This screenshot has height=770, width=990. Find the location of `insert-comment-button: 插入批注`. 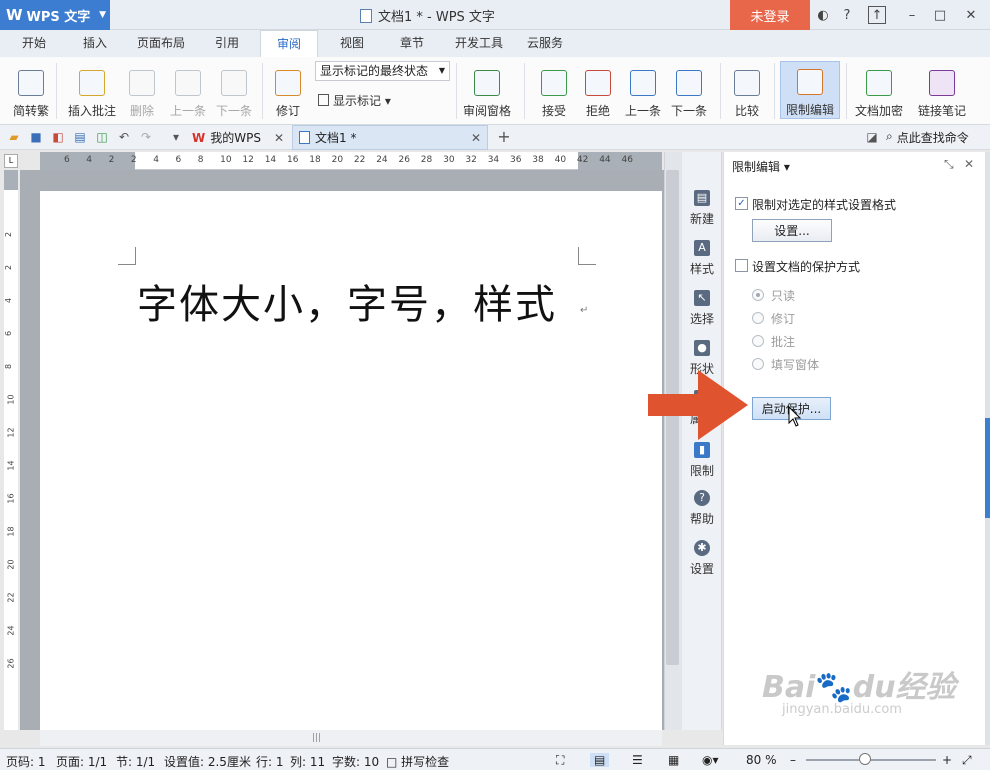

insert-comment-button: 插入批注 is located at coordinates (92, 90).